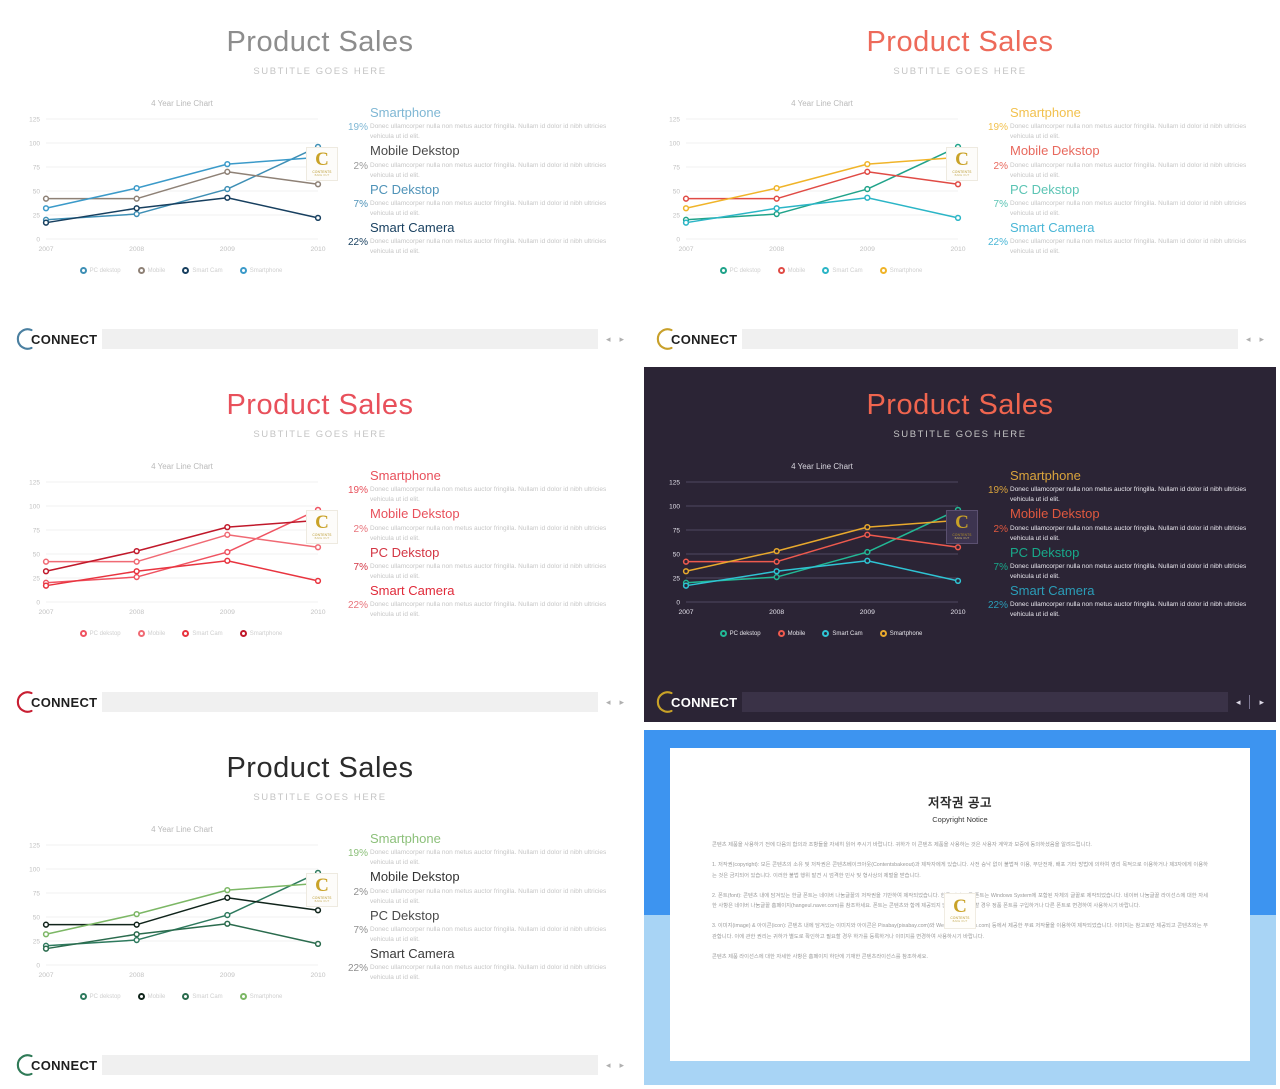 The height and width of the screenshot is (1089, 1280). Describe the element at coordinates (172, 996) in the screenshot. I see `chart-legend: PC dekstop Mobile Smart Cam Smartphone` at that location.